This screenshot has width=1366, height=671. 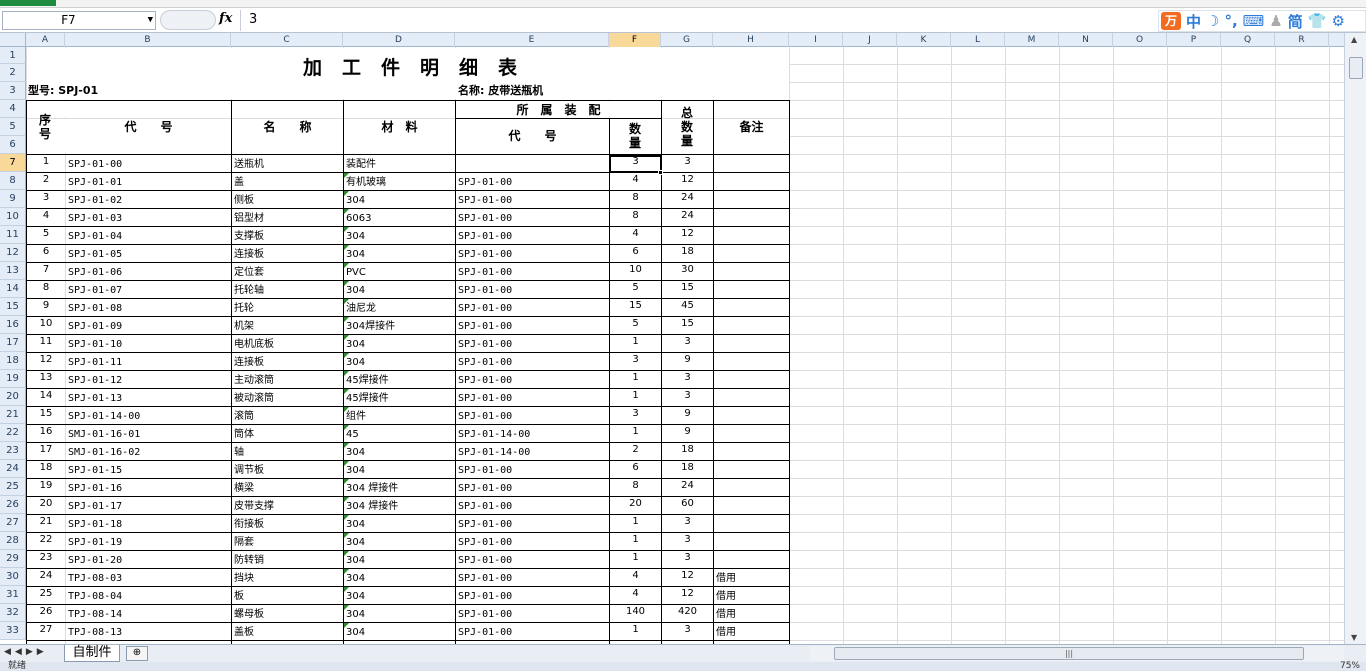 I want to click on row-header: 25, so click(x=13, y=487).